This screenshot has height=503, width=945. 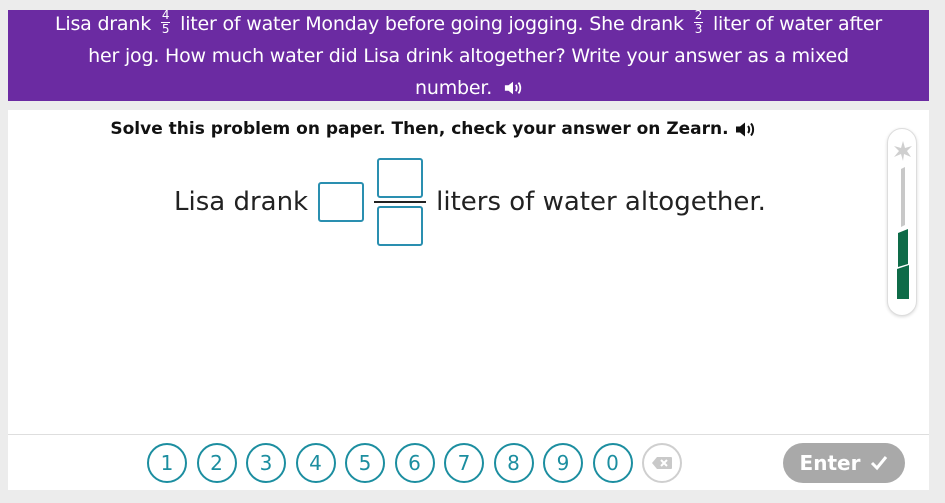 I want to click on fraction-numerator: 4, so click(x=165, y=15).